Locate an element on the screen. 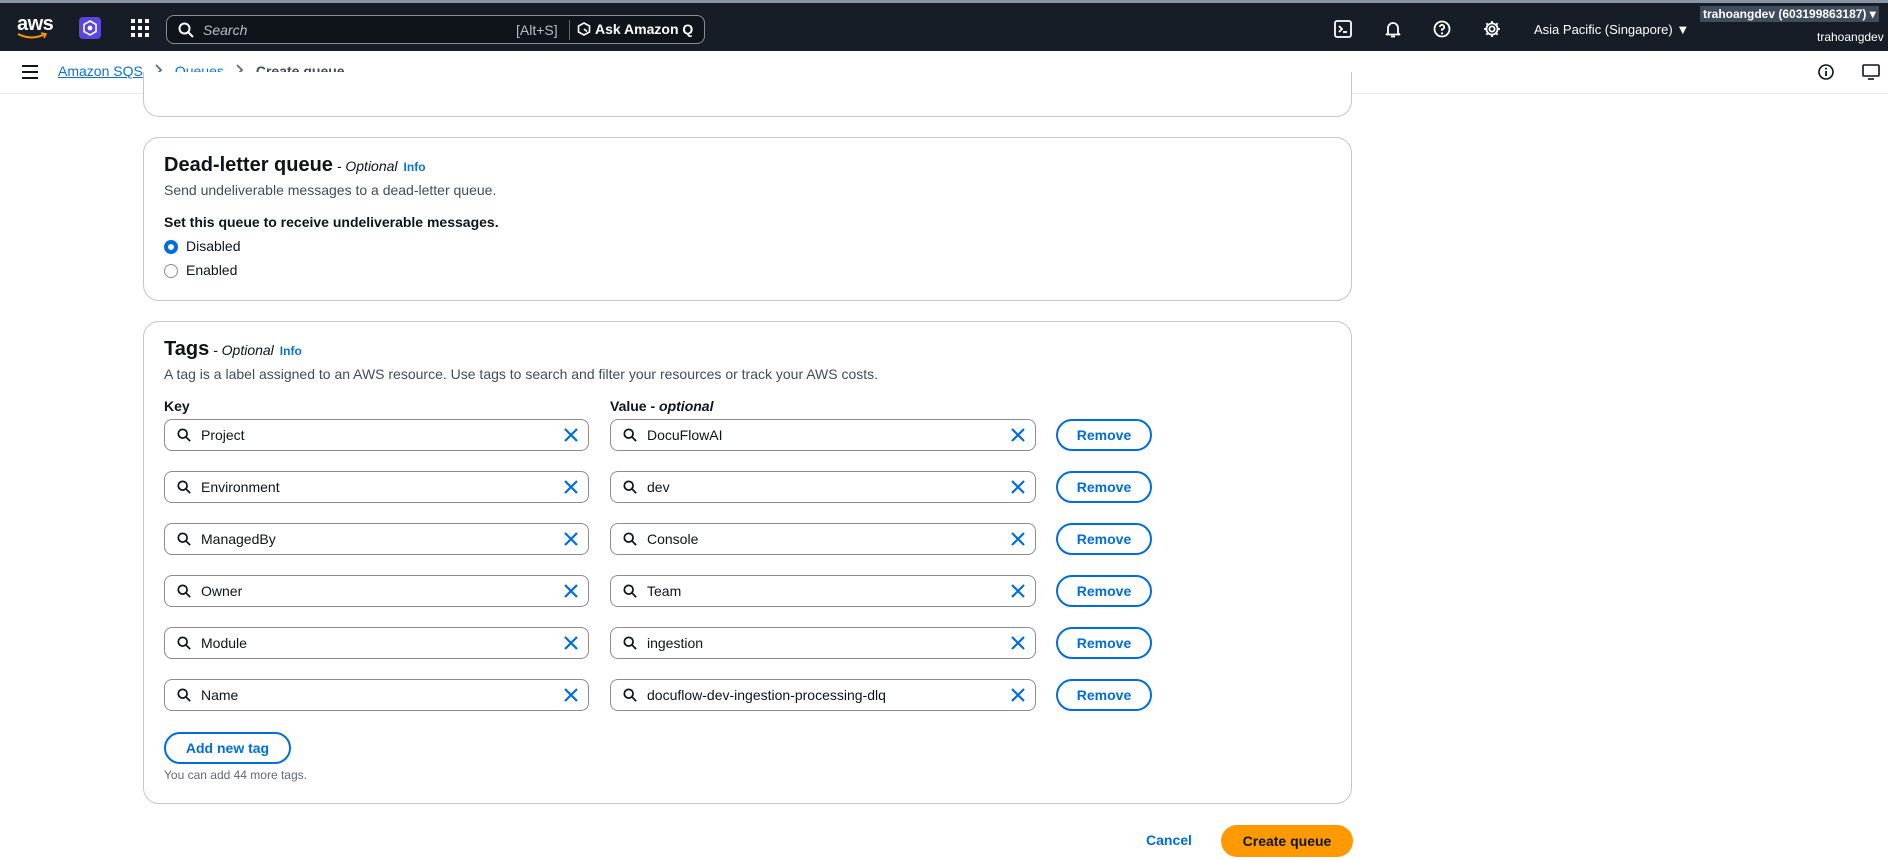  account-menu: trahoangdev (603199863187) ▾ is located at coordinates (1789, 14).